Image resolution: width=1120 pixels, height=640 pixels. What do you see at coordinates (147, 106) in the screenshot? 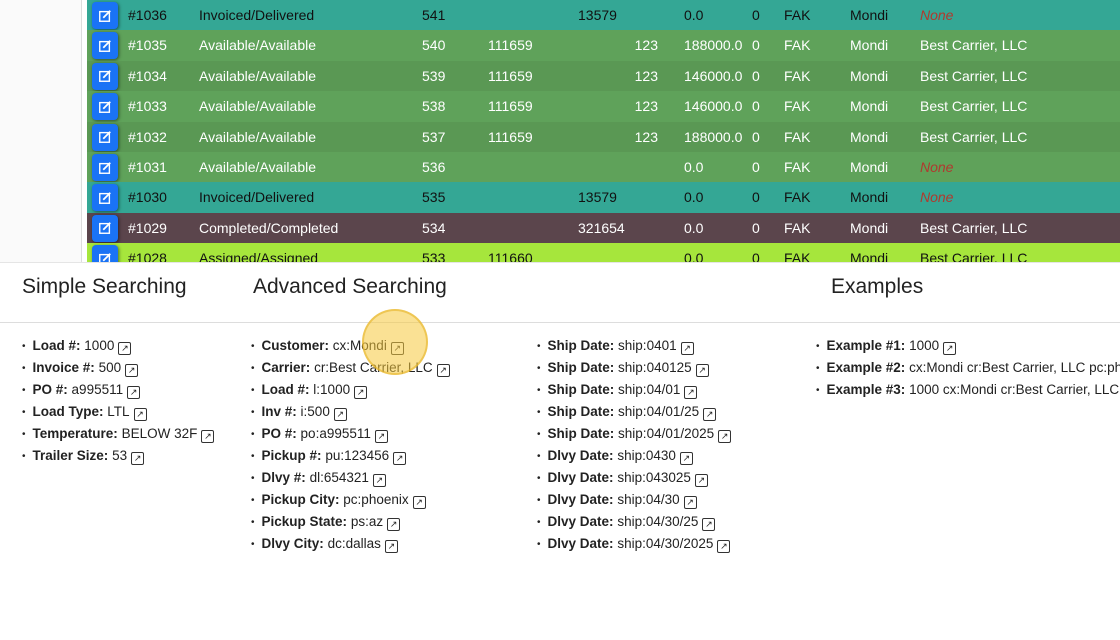
I see `cell-id: #1033` at bounding box center [147, 106].